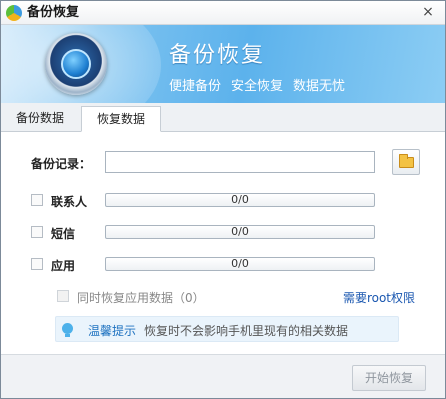 Image resolution: width=446 pixels, height=399 pixels. I want to click on sms-progress-text: 0/0, so click(240, 231).